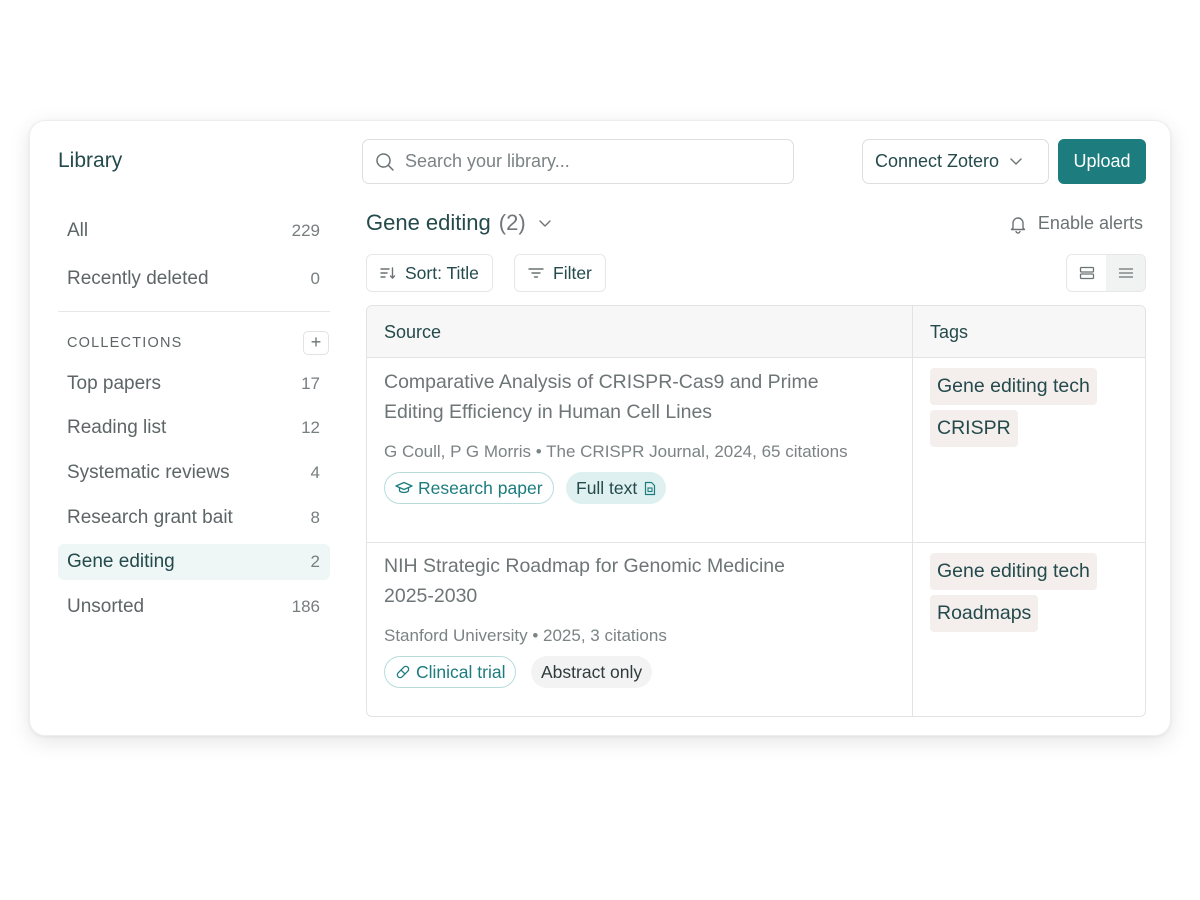 The height and width of the screenshot is (900, 1200). Describe the element at coordinates (937, 161) in the screenshot. I see `connect-zotero-label: Connect Zotero` at that location.